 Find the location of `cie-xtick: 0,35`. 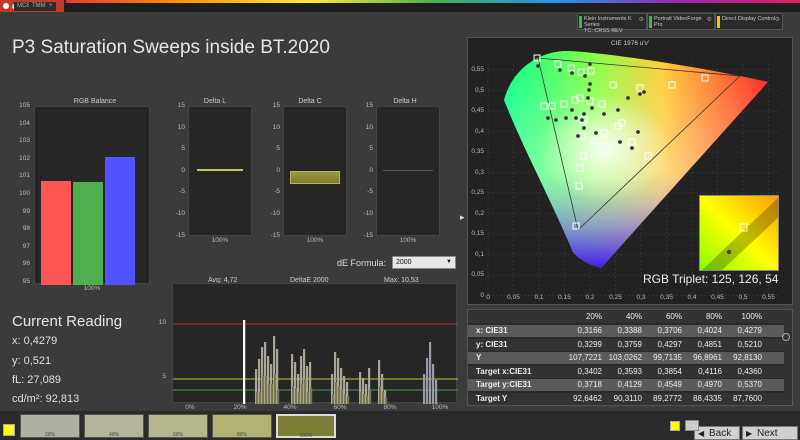

cie-xtick: 0,35 is located at coordinates (666, 297).